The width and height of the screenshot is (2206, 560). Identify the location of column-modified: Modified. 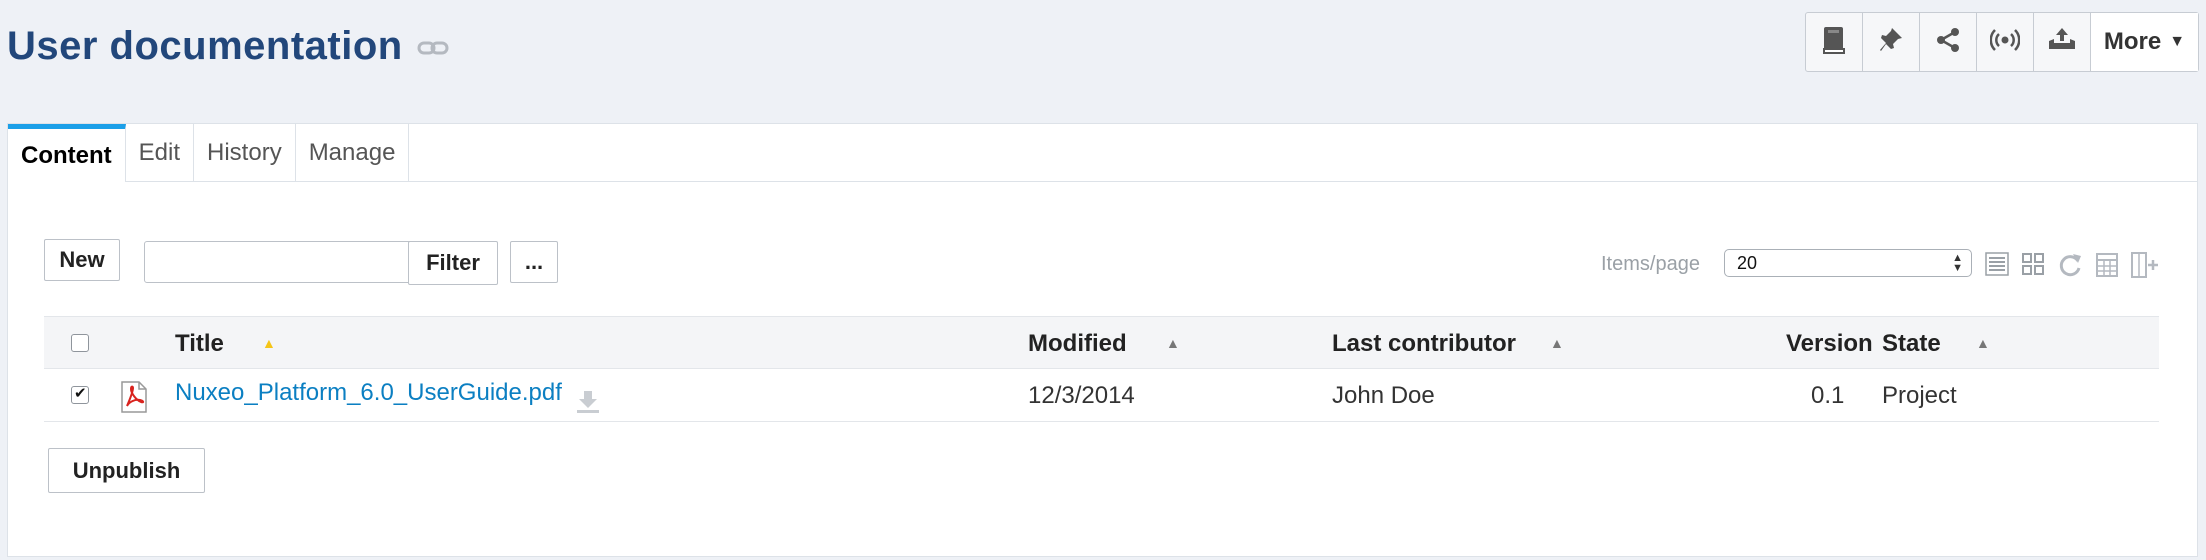
(1077, 344).